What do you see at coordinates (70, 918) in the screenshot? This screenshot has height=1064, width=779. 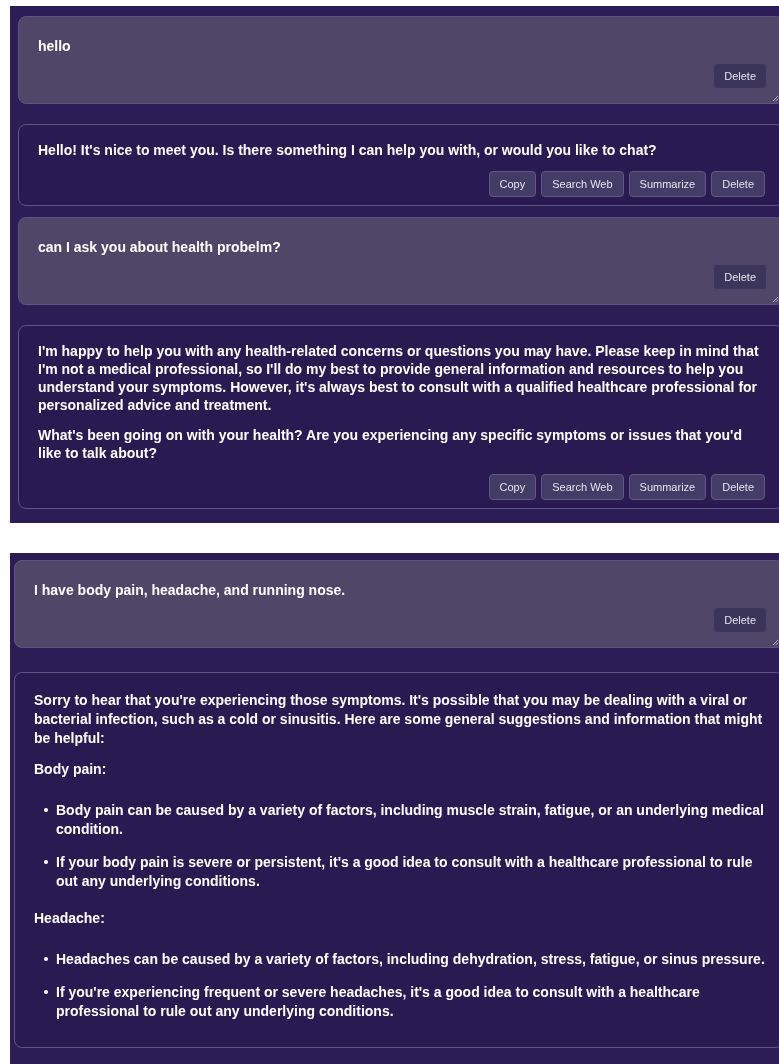 I see `section-heading: Headache:` at bounding box center [70, 918].